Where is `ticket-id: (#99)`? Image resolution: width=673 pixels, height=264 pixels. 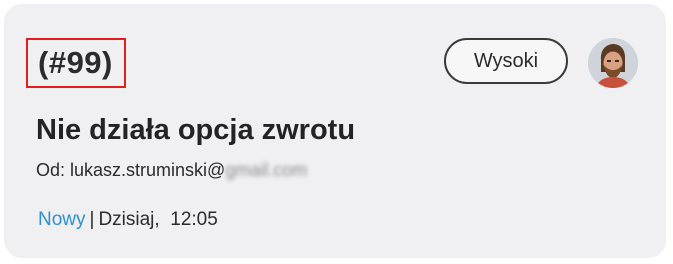
ticket-id: (#99) is located at coordinates (75, 62).